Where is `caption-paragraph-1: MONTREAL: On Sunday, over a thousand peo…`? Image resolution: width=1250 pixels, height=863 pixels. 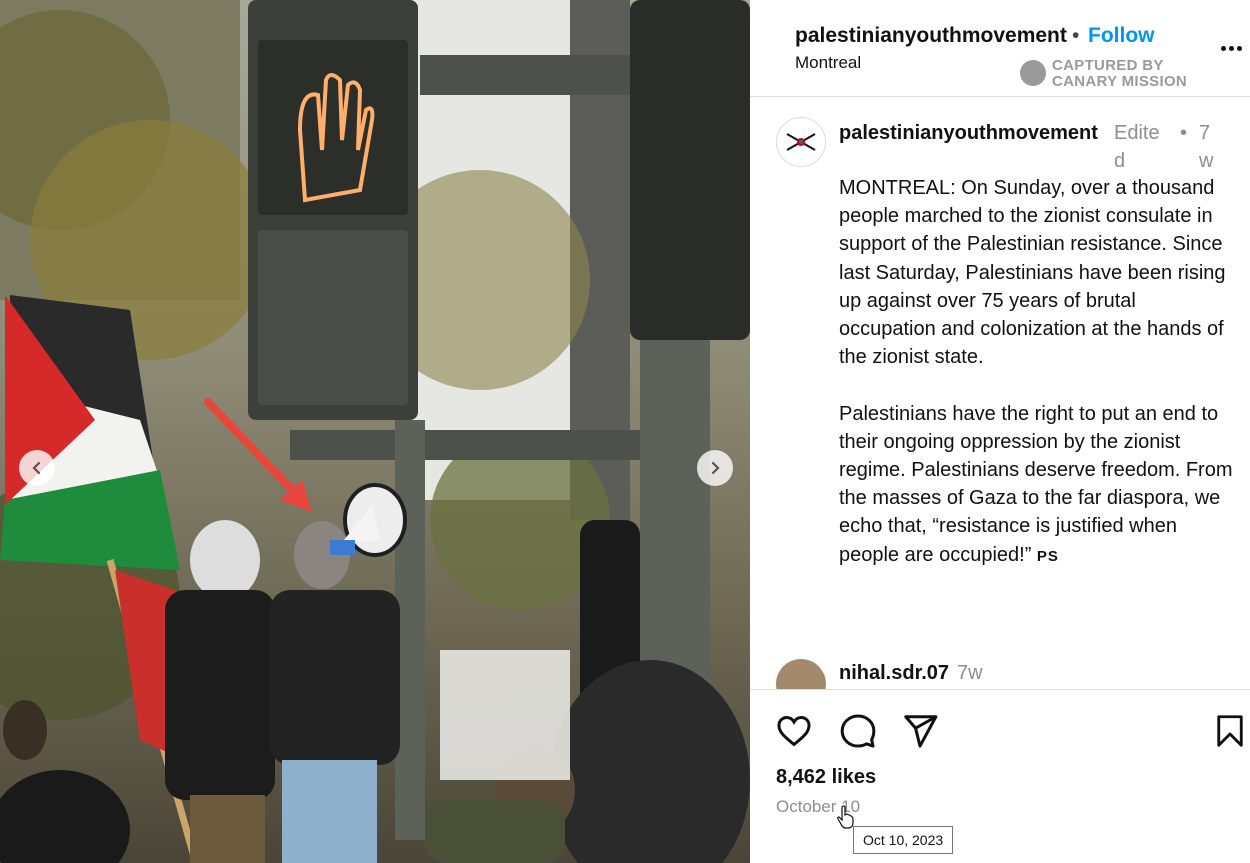
caption-paragraph-1: MONTREAL: On Sunday, over a thousand peo… is located at coordinates (1032, 273).